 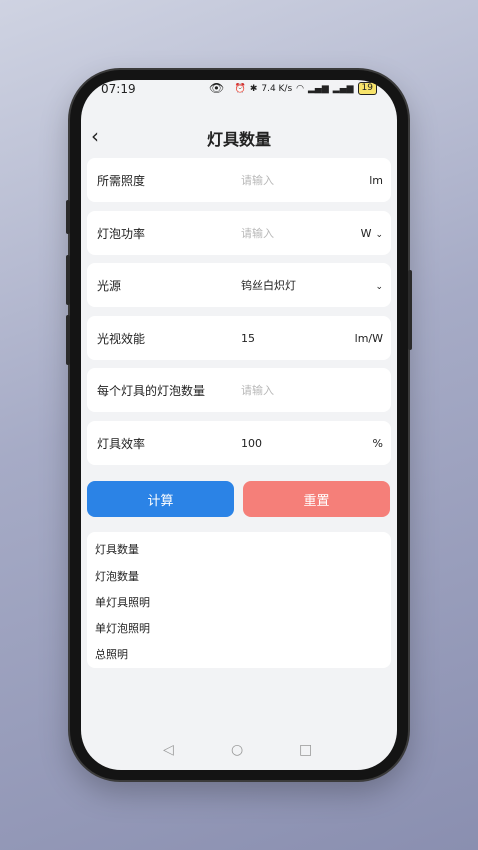 I want to click on page-title: 灯具数量, so click(x=238, y=139).